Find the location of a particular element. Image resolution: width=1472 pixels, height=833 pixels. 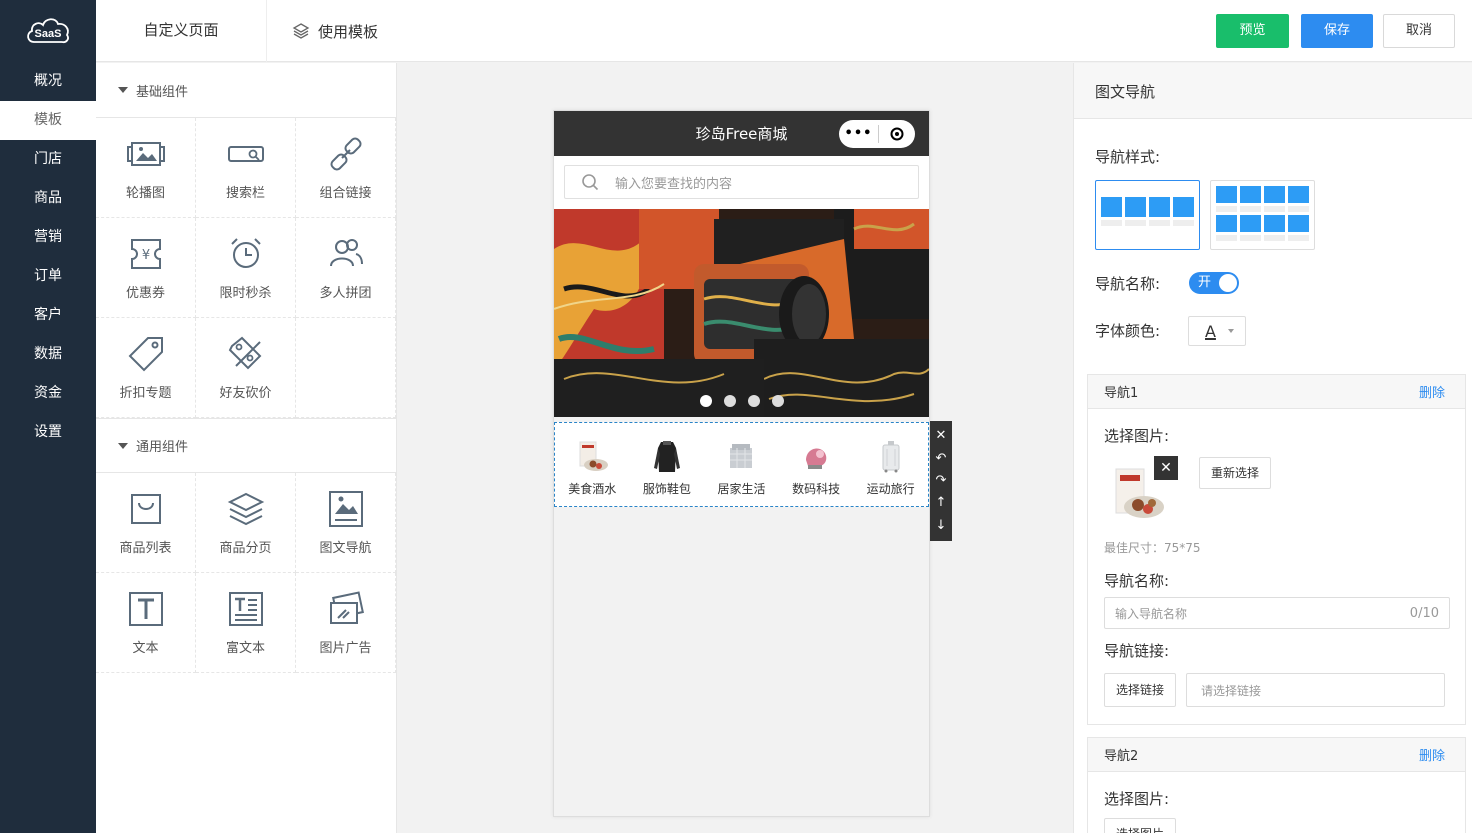

component-coupon: ¥ 优惠券 is located at coordinates (146, 268).